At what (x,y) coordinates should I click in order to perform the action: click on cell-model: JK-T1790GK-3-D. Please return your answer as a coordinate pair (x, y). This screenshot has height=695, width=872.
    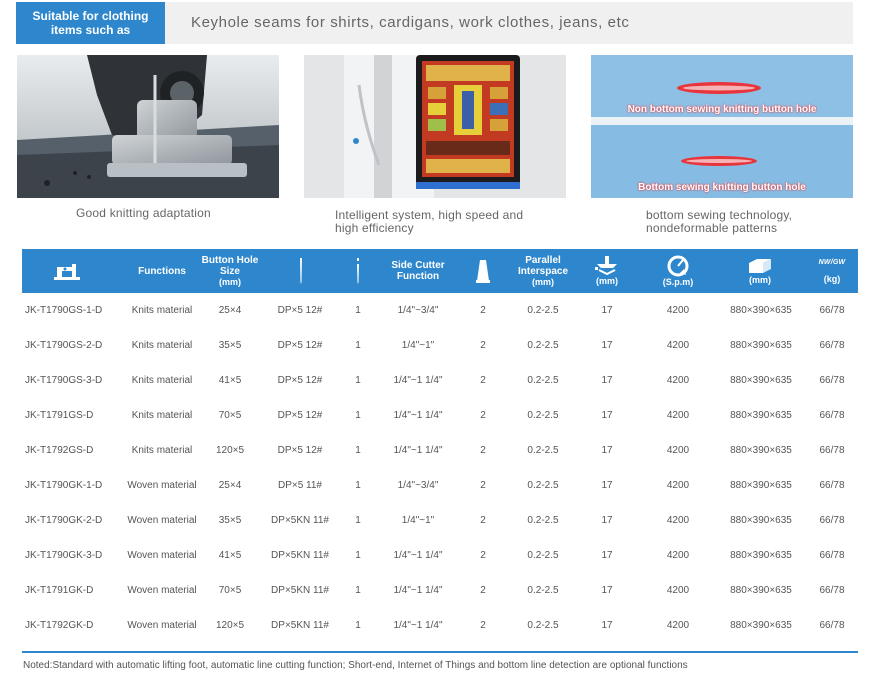
    Looking at the image, I should click on (64, 555).